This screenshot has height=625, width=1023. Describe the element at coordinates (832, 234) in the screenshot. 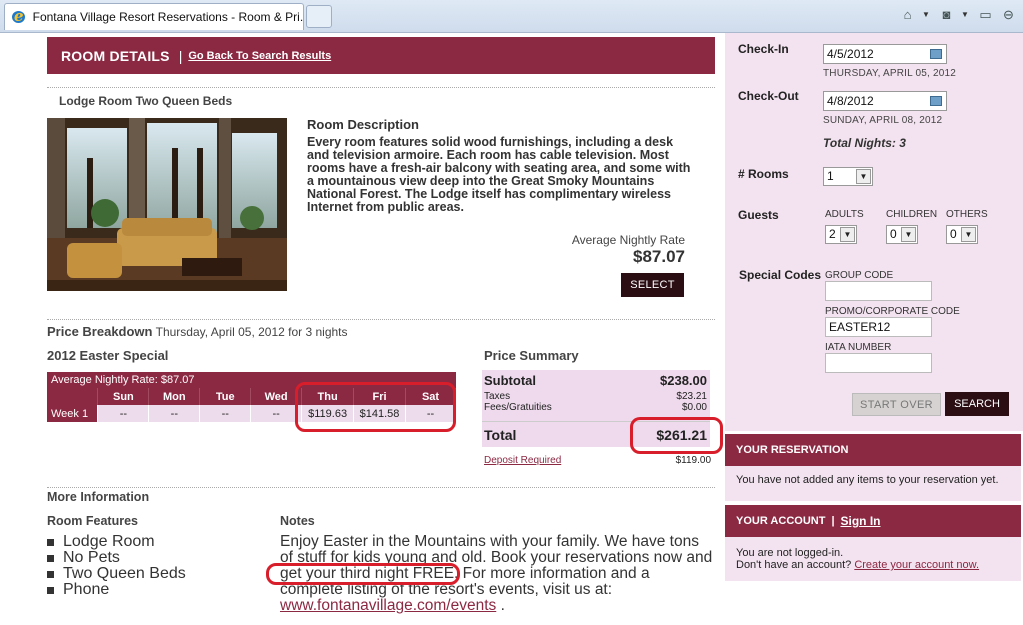

I see `adults-value: 2` at that location.